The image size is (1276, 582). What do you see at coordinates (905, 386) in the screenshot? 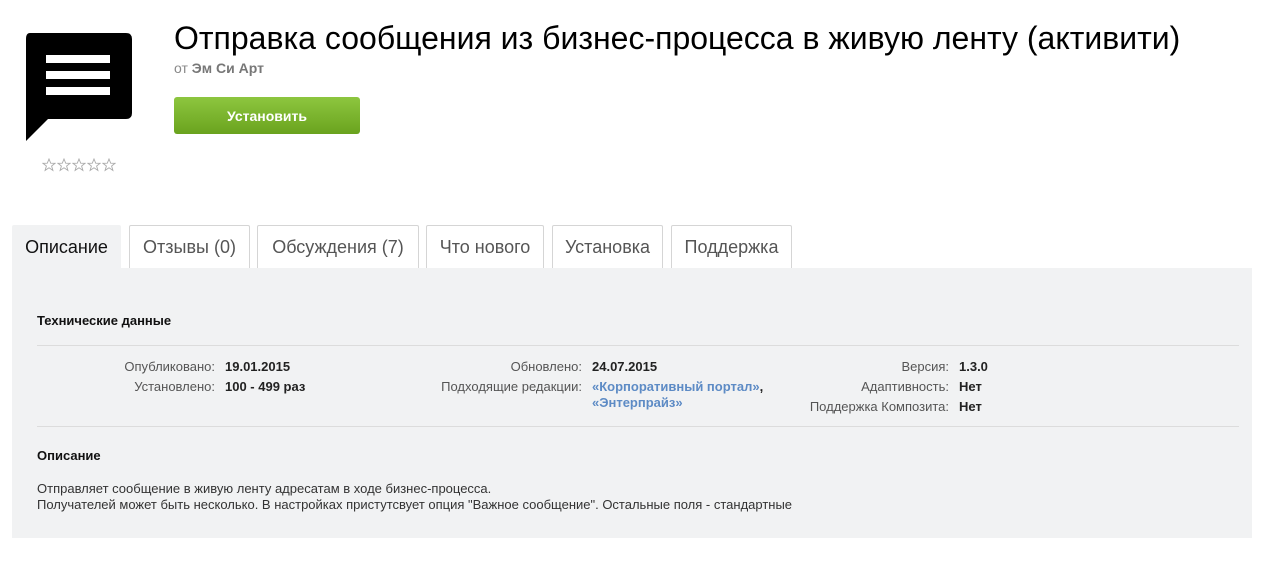
I see `adaptive-label: Адаптивность:` at bounding box center [905, 386].